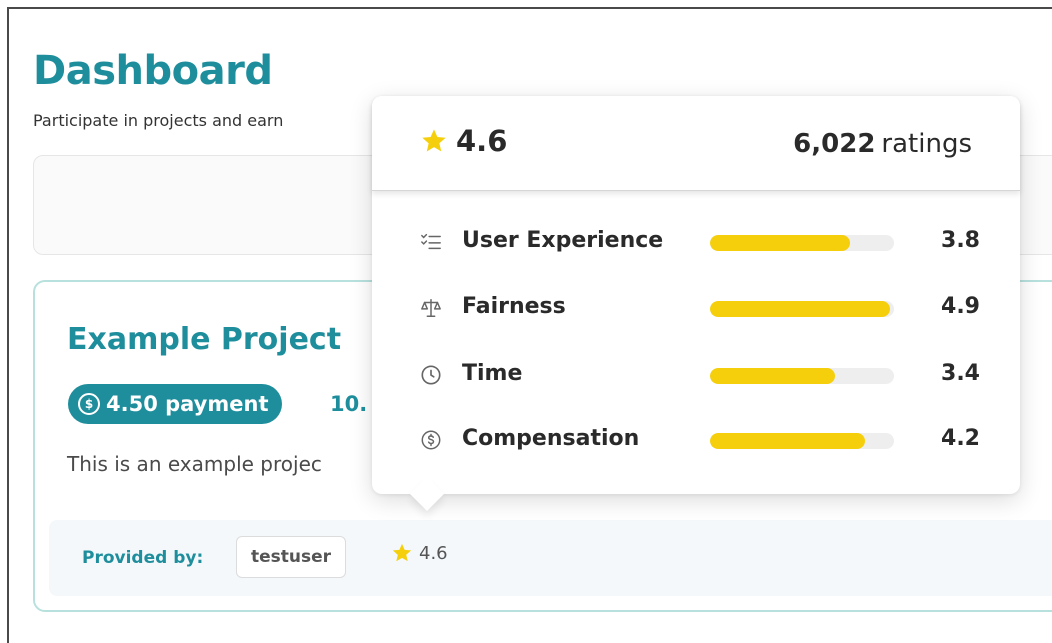 Image resolution: width=1052 pixels, height=643 pixels. Describe the element at coordinates (492, 373) in the screenshot. I see `rating-row-label: Time` at that location.